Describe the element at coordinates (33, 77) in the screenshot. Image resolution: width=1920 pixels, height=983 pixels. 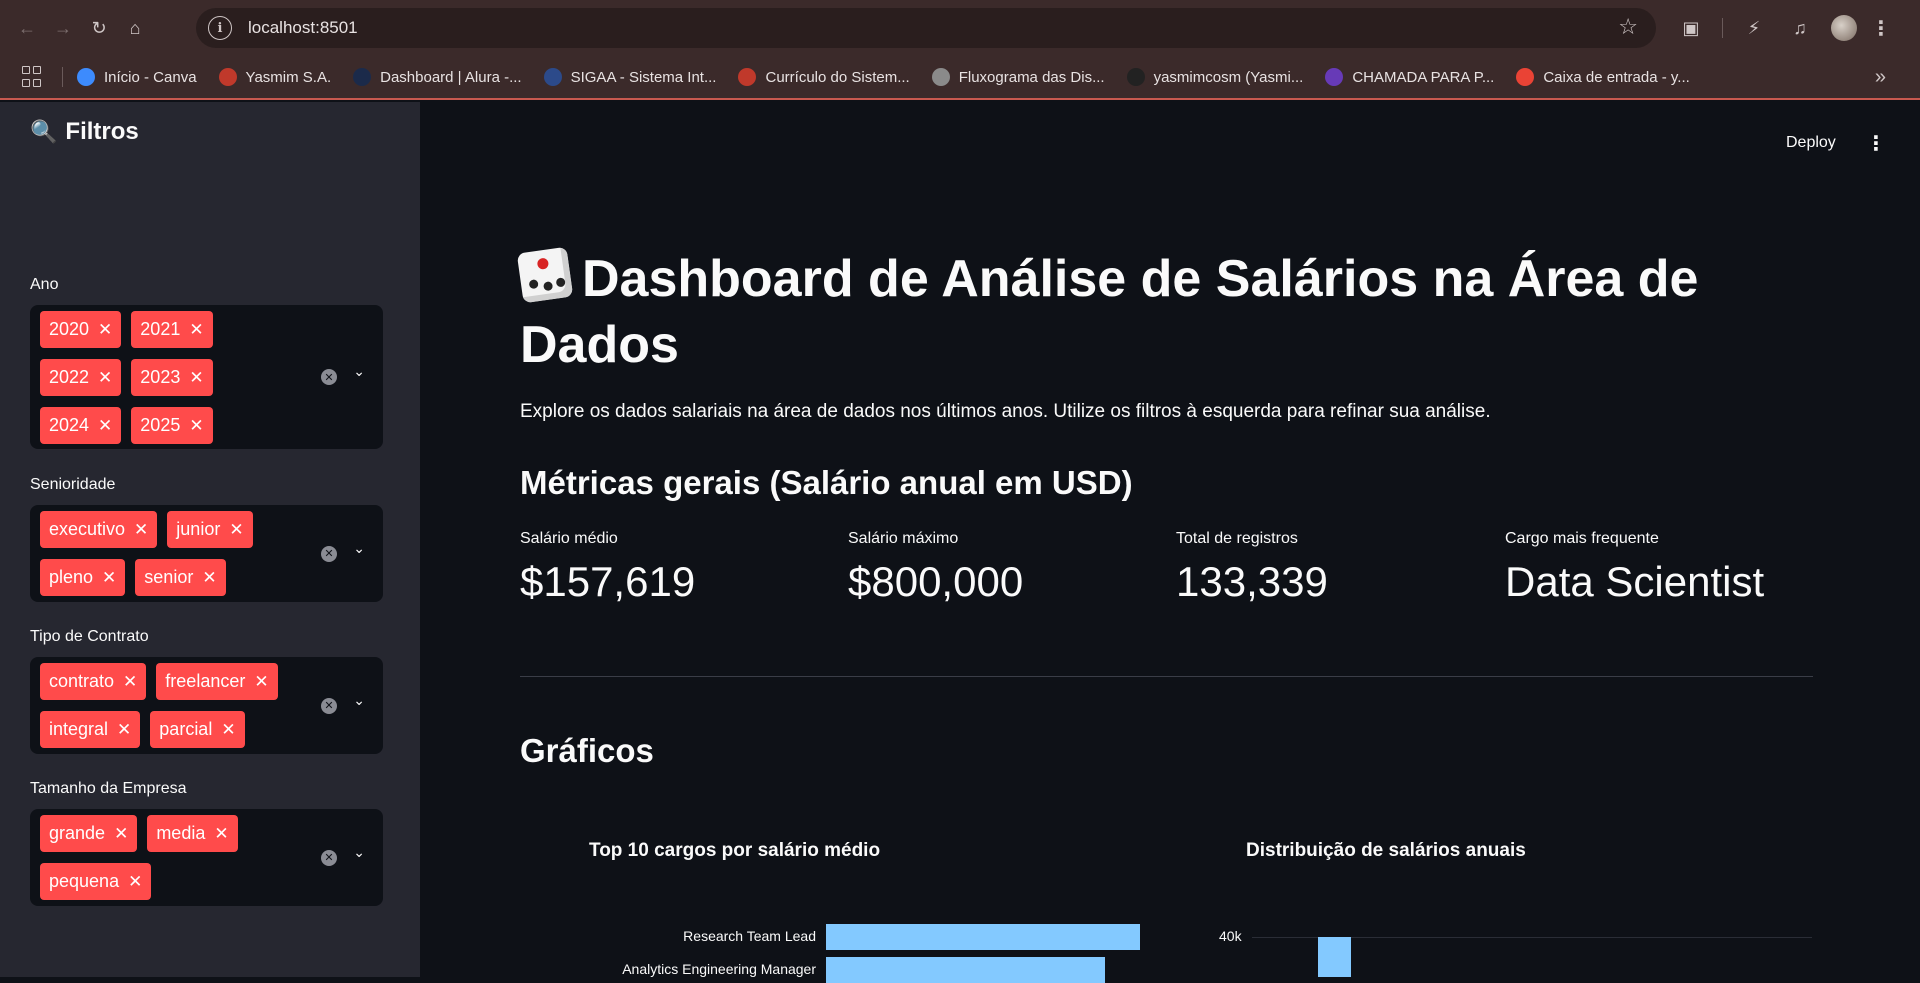
I see `apps-grid-icon` at that location.